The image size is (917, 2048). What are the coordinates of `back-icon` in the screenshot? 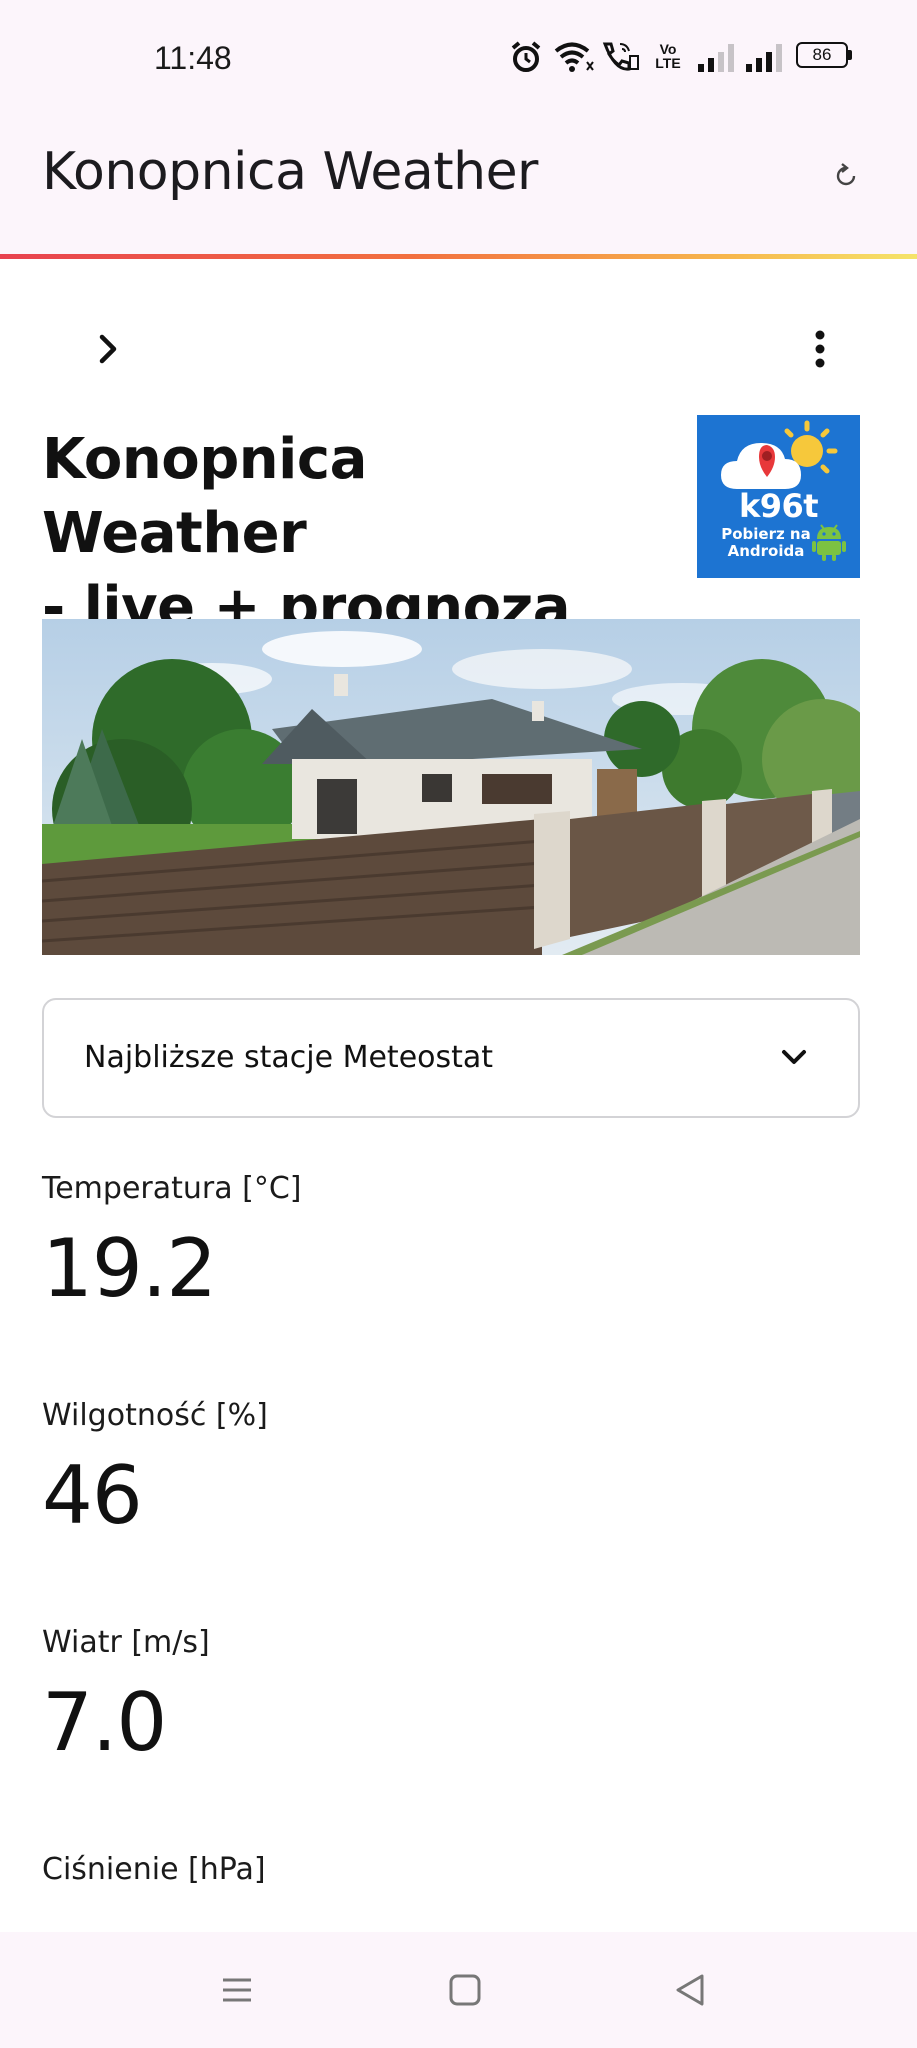 It's located at (690, 1990).